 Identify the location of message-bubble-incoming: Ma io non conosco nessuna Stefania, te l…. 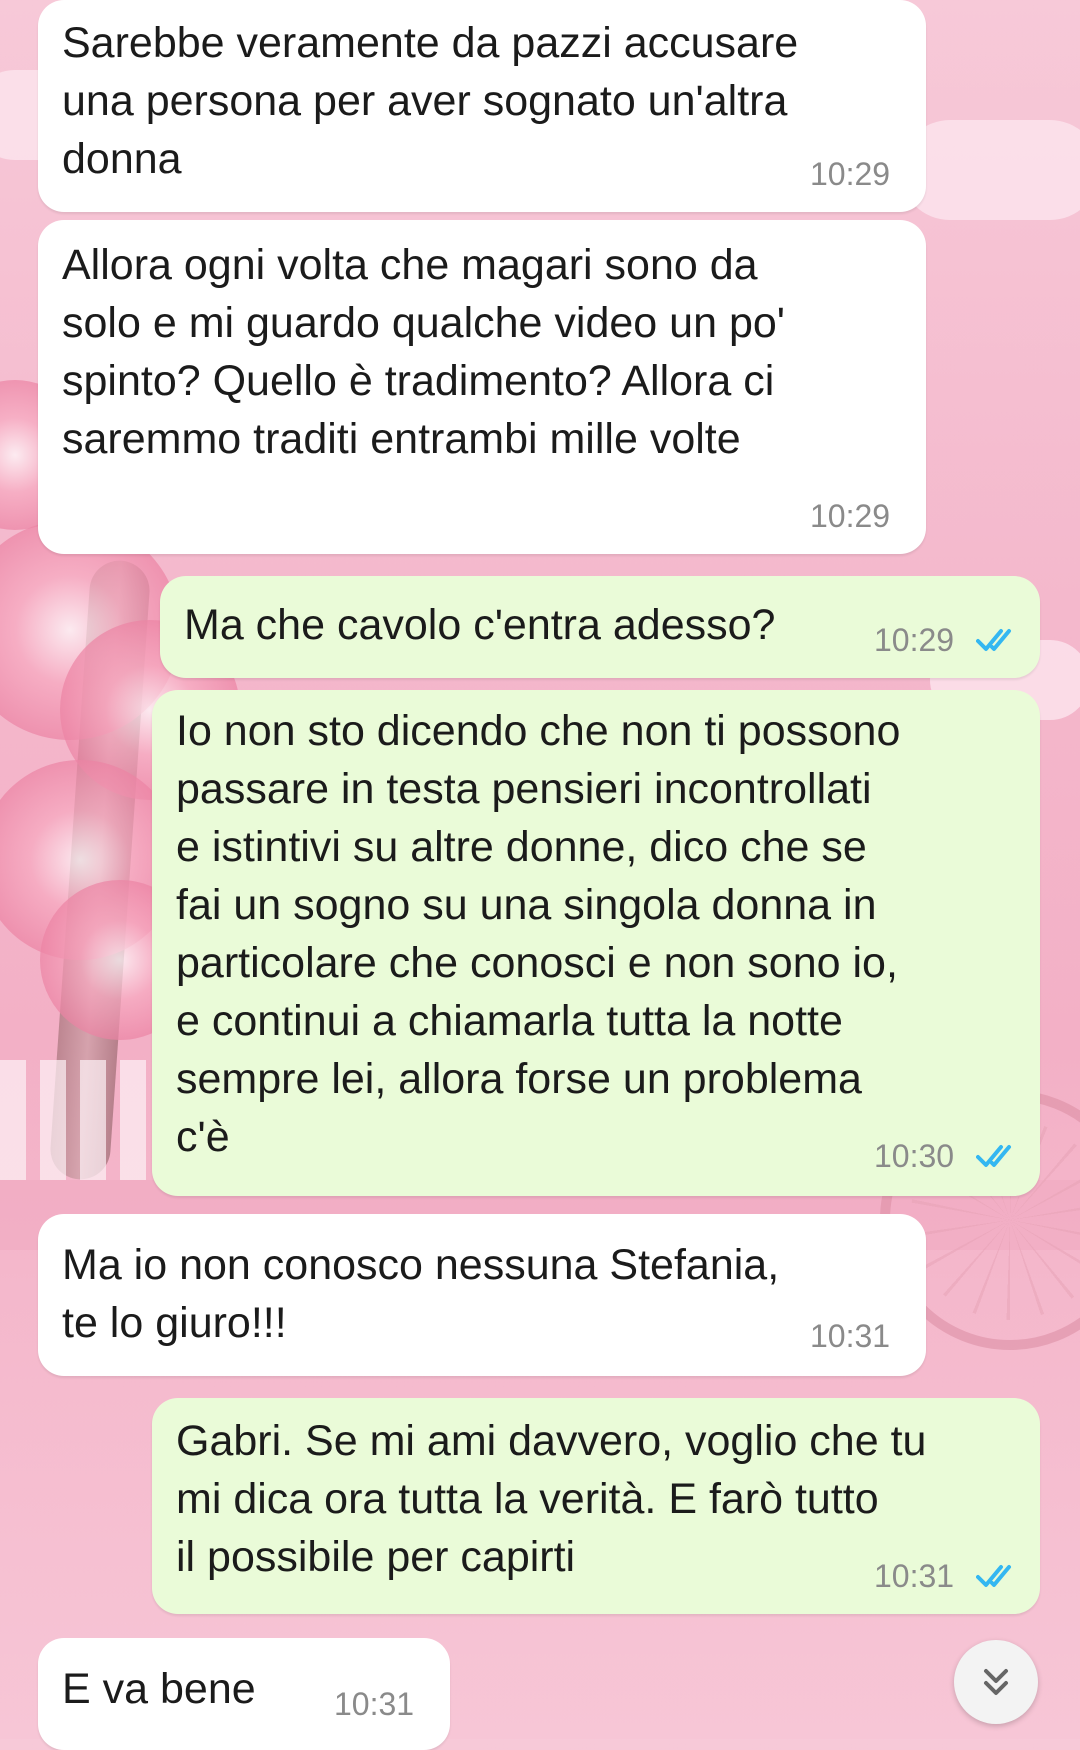
(482, 1295).